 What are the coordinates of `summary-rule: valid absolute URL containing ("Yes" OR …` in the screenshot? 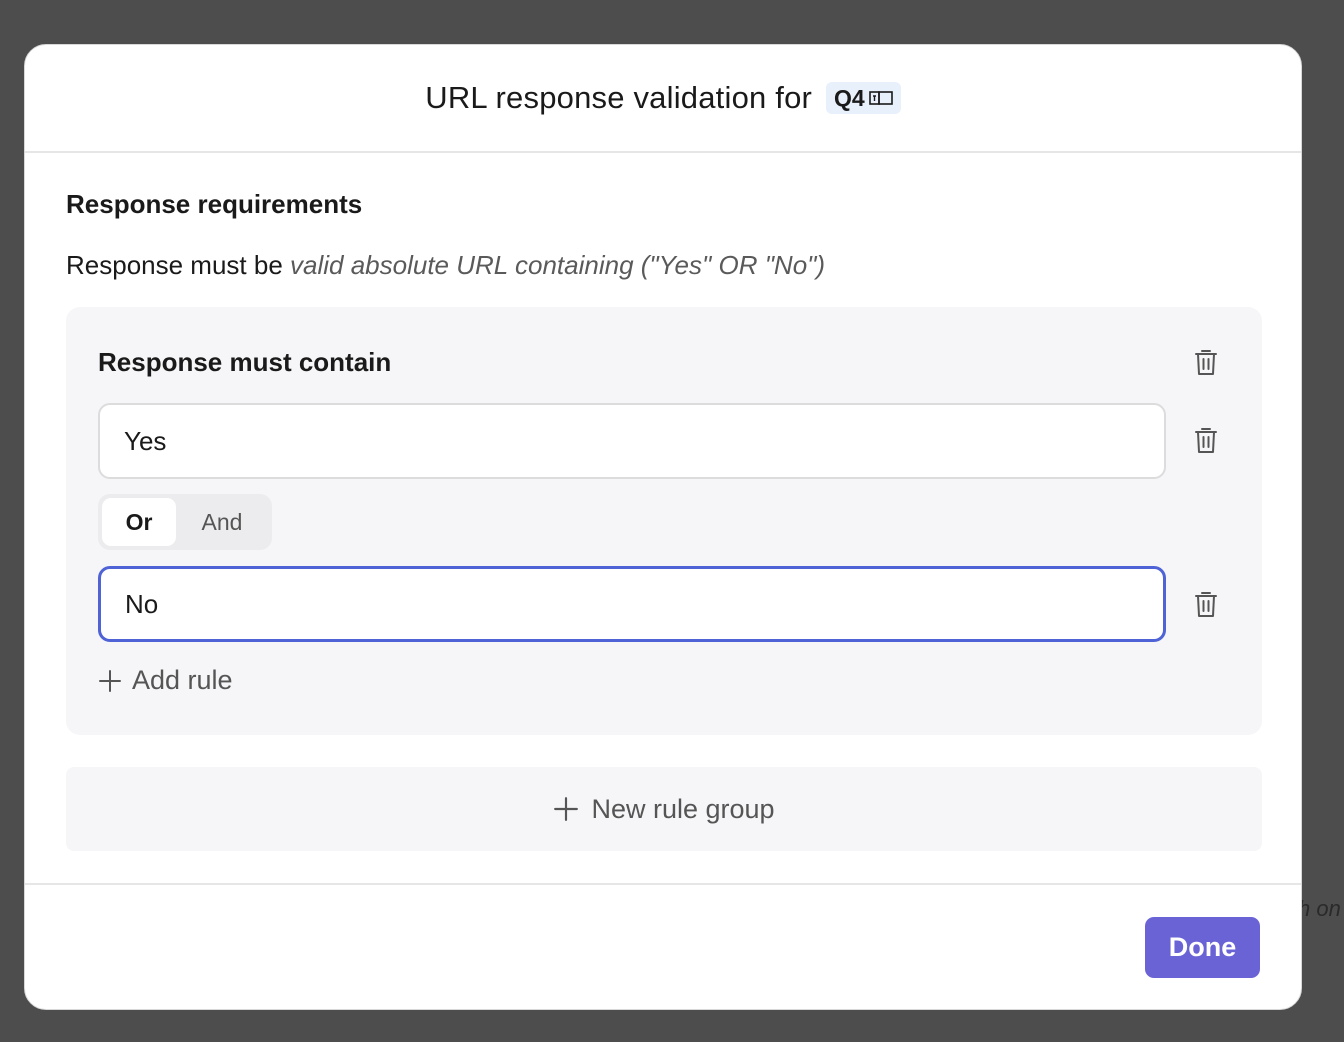 It's located at (558, 265).